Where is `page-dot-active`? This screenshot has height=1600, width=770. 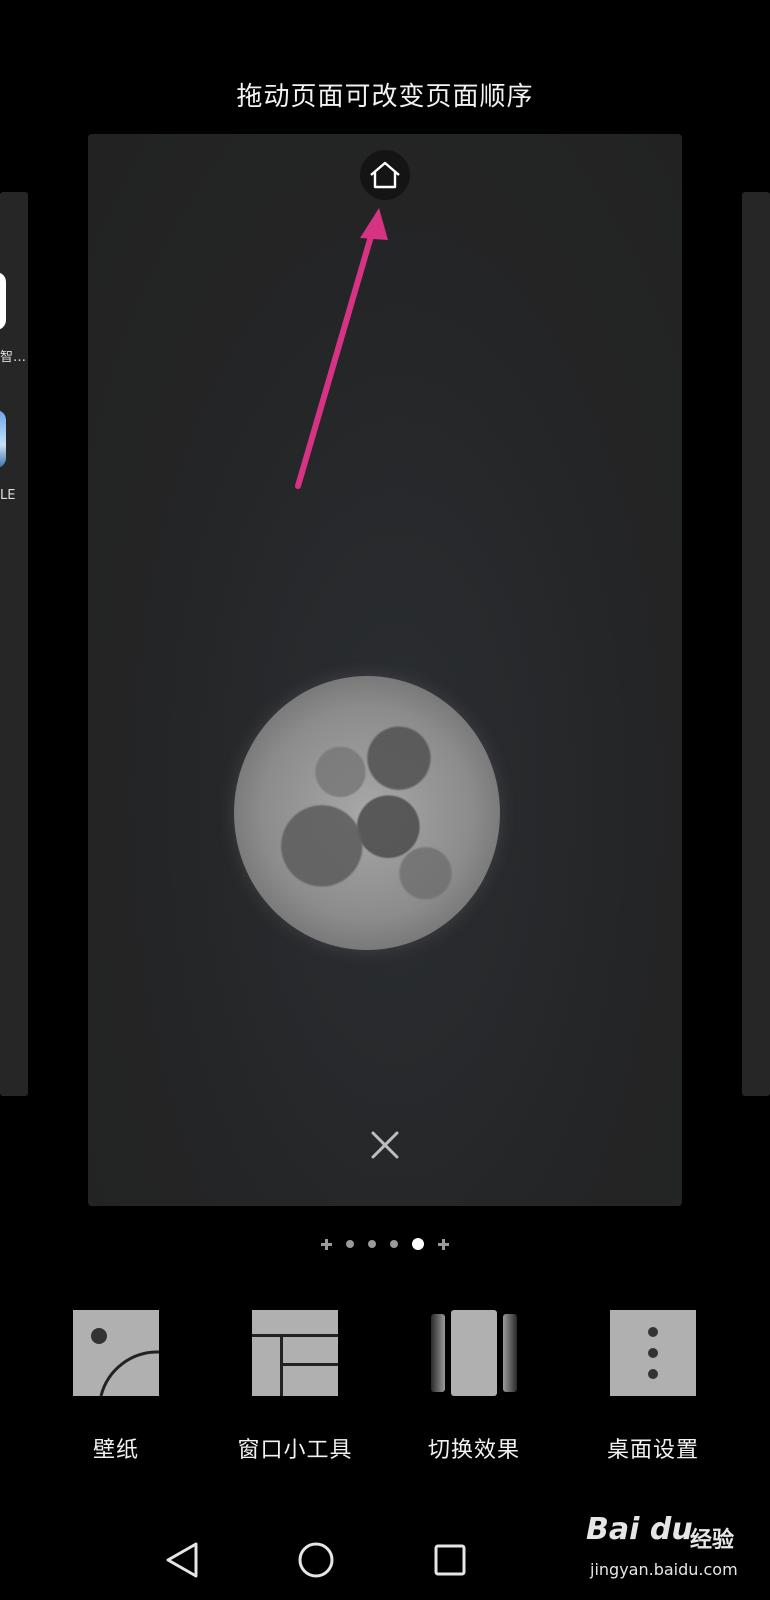 page-dot-active is located at coordinates (418, 1244).